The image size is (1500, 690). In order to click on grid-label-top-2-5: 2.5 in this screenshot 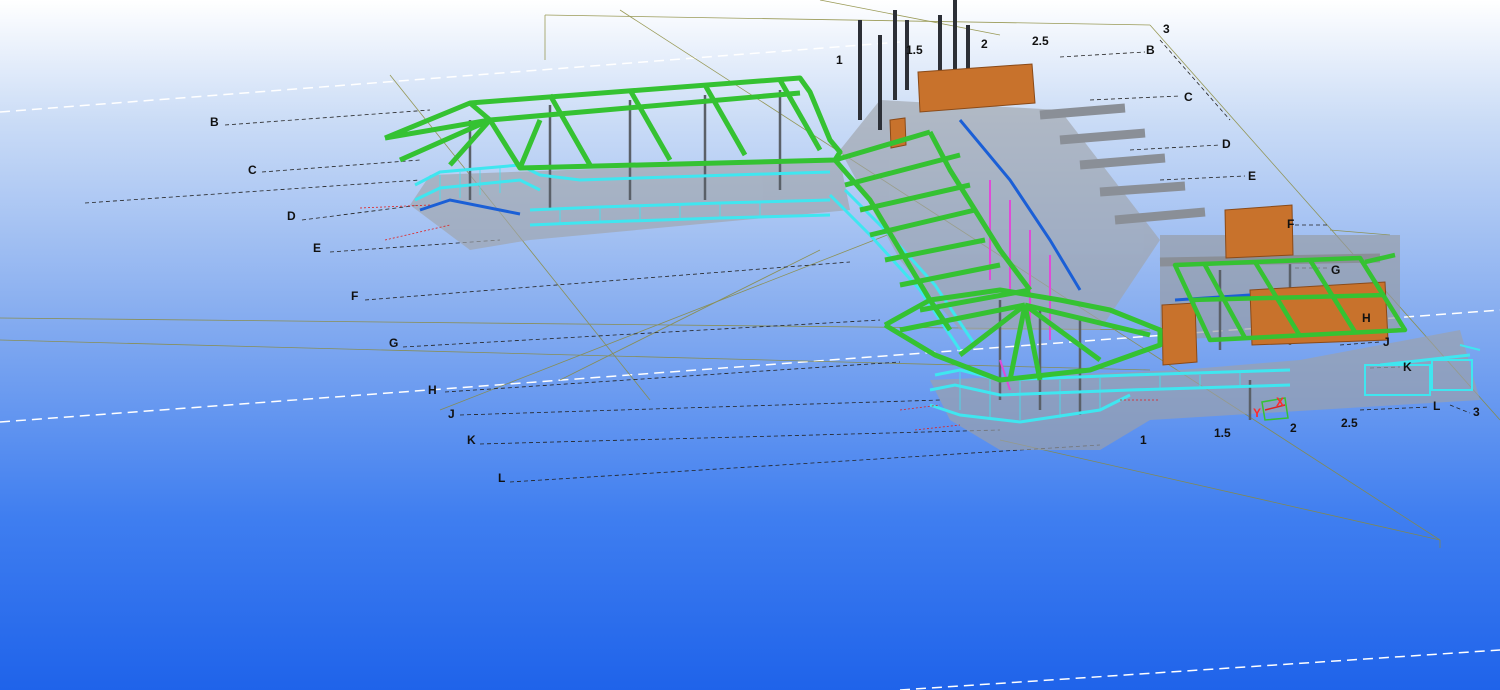, I will do `click(1040, 41)`.